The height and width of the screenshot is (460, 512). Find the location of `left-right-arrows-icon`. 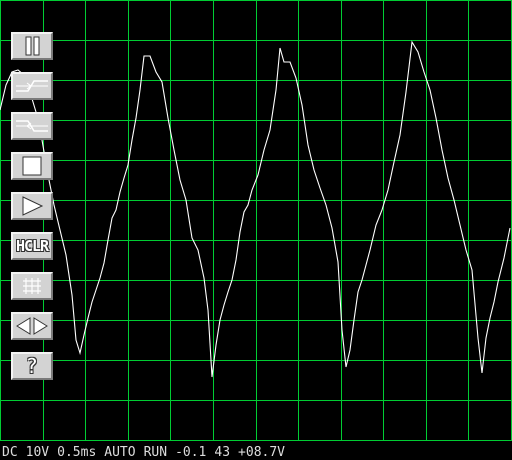

left-right-arrows-icon is located at coordinates (32, 326).